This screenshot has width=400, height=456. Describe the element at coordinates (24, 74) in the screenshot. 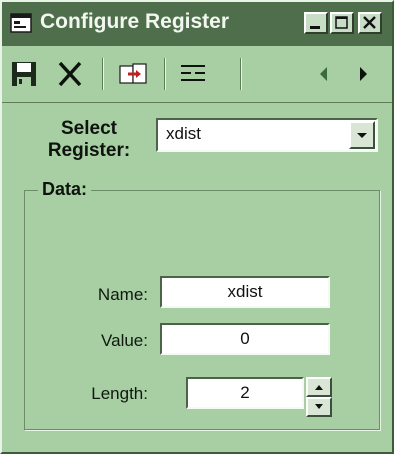

I see `save-icon` at that location.